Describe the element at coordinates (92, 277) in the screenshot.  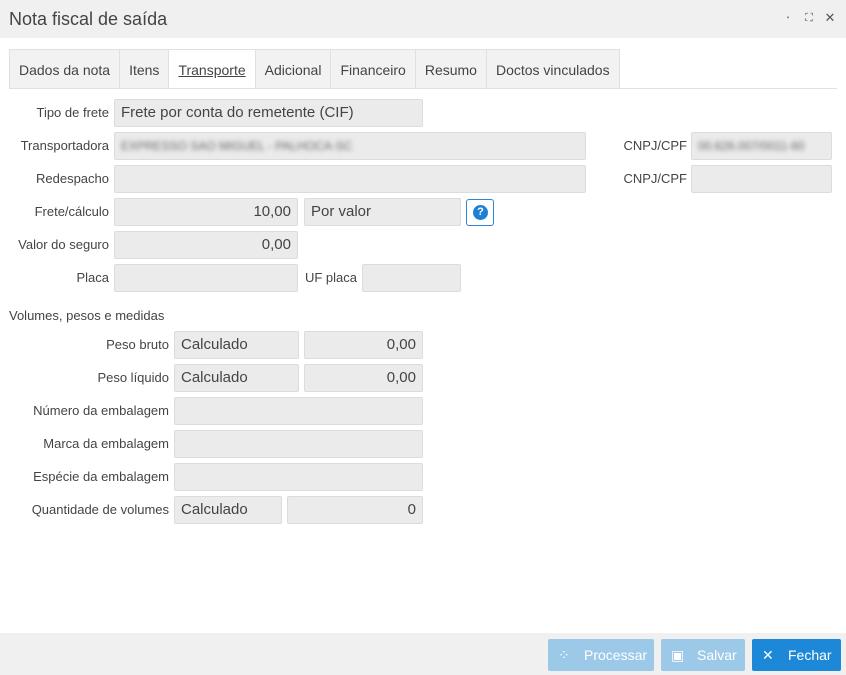
I see `placa-label: Placa` at that location.